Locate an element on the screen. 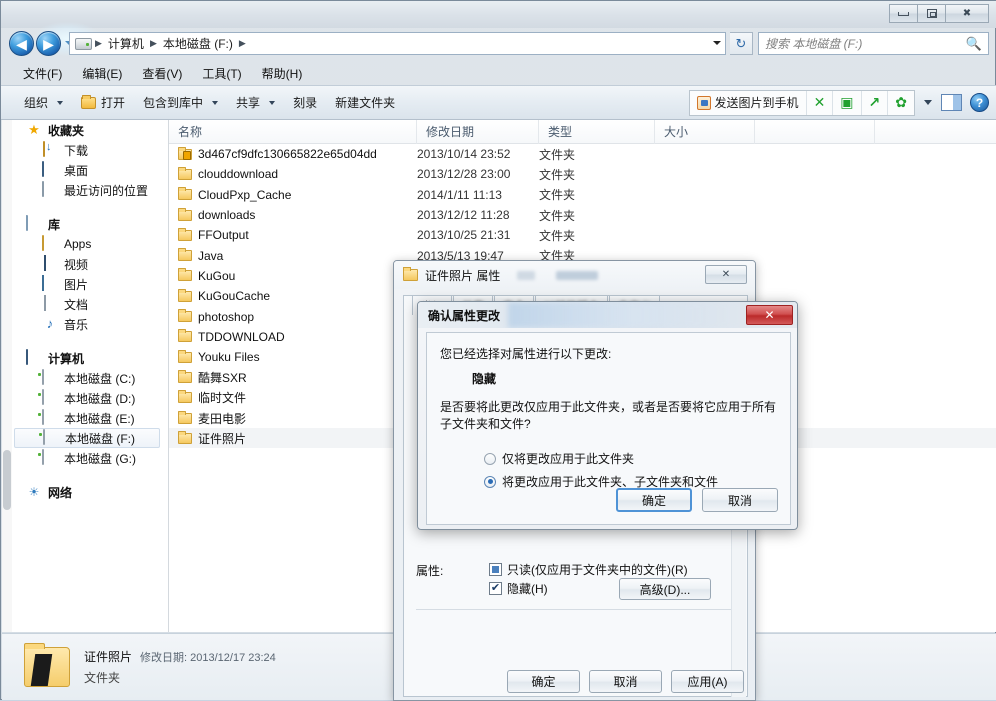 The height and width of the screenshot is (701, 996). radio-this-folder-only is located at coordinates (490, 458).